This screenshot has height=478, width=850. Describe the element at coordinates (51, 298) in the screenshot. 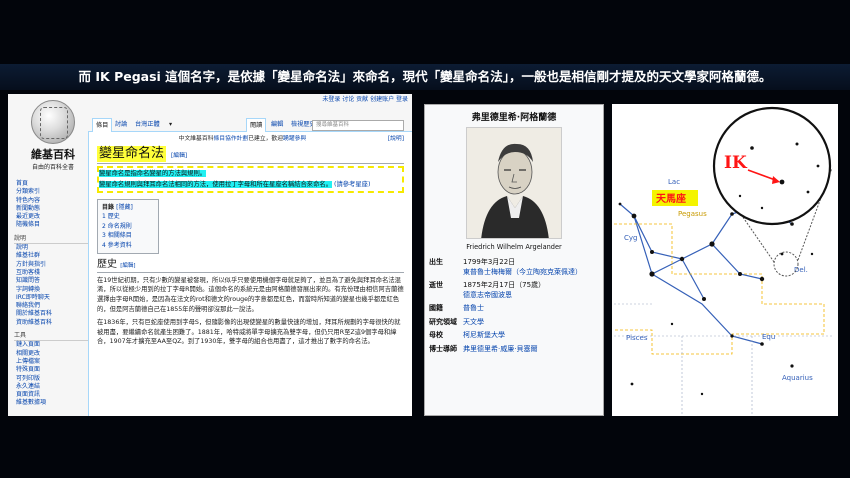

I see `sidebar-item-irc: IRC即時聊天` at that location.